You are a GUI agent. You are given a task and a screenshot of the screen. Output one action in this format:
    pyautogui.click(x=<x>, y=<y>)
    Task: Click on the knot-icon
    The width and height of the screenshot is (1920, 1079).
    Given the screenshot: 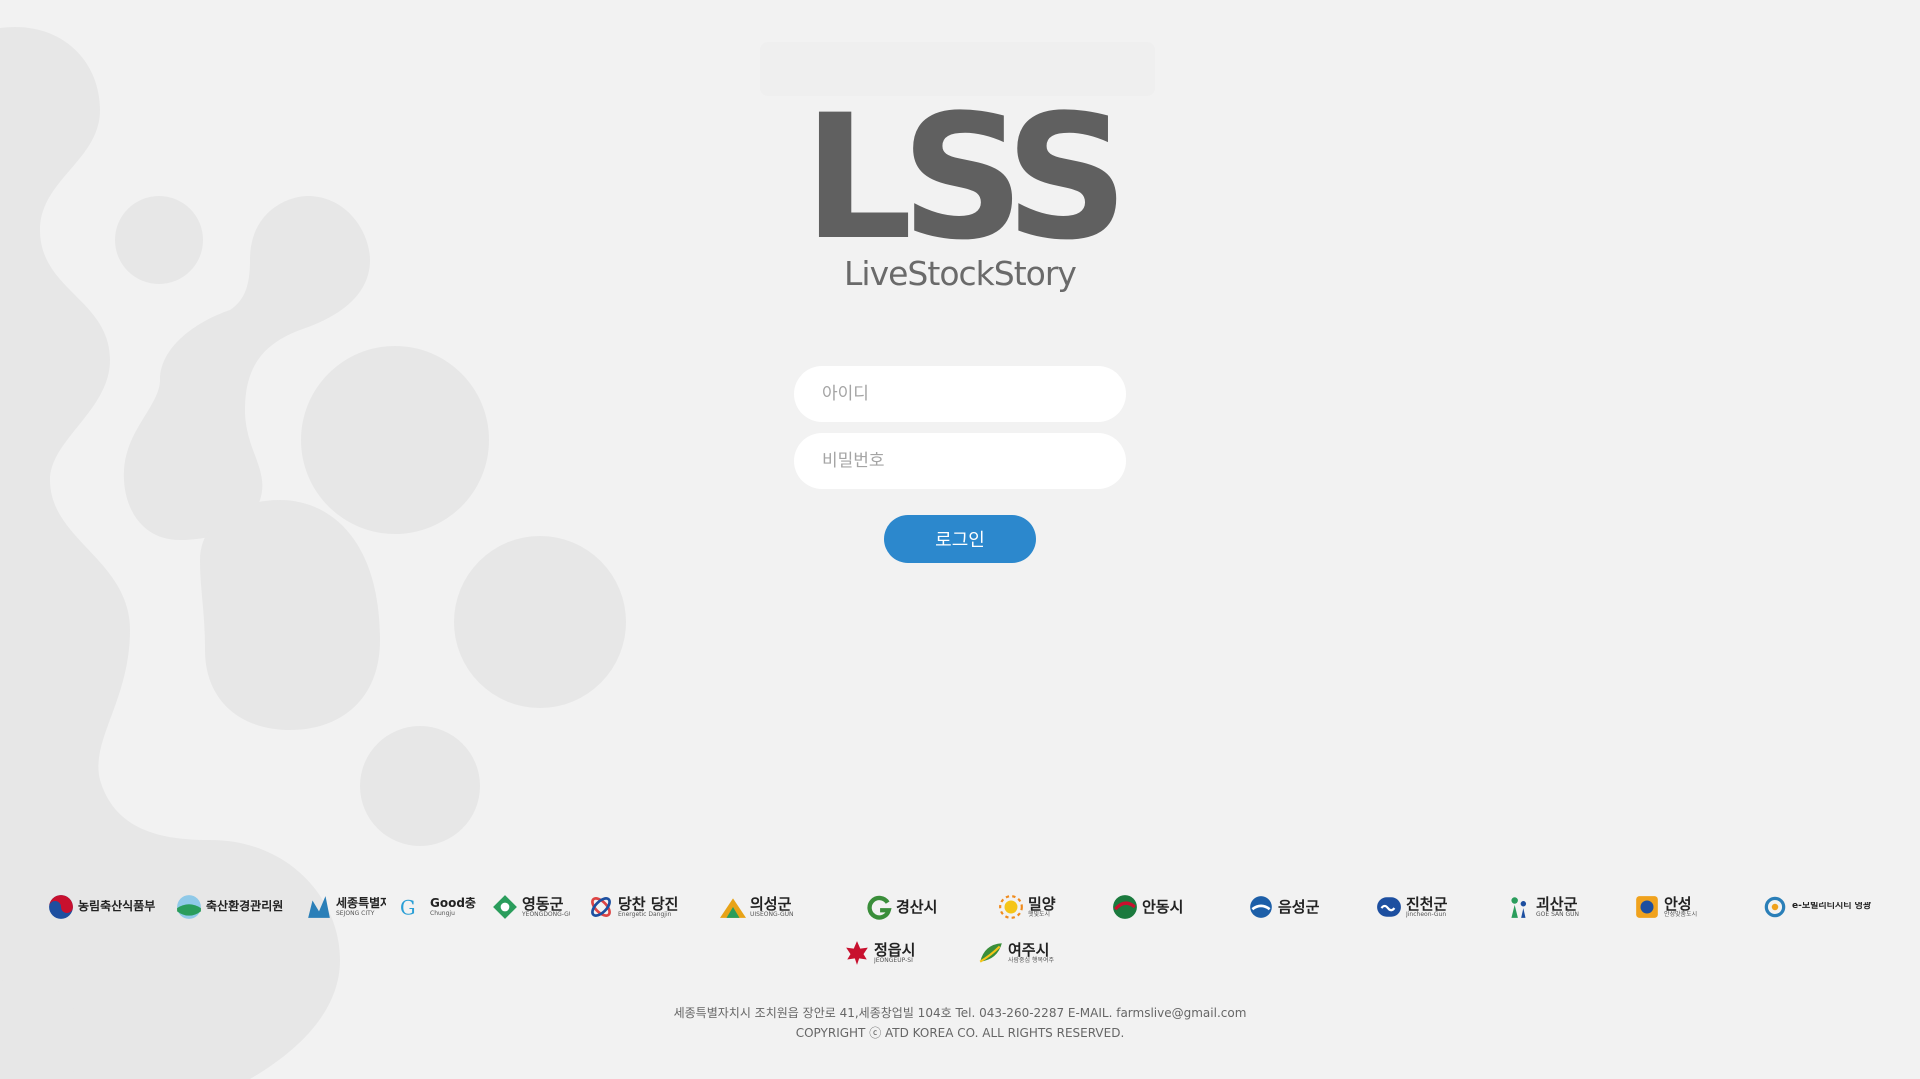 What is the action you would take?
    pyautogui.click(x=601, y=907)
    